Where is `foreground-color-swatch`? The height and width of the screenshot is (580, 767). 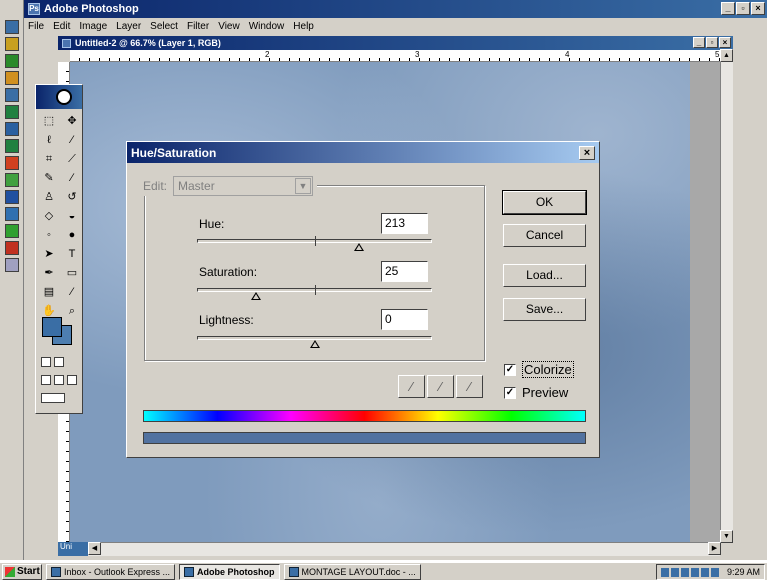
foreground-color-swatch is located at coordinates (52, 327).